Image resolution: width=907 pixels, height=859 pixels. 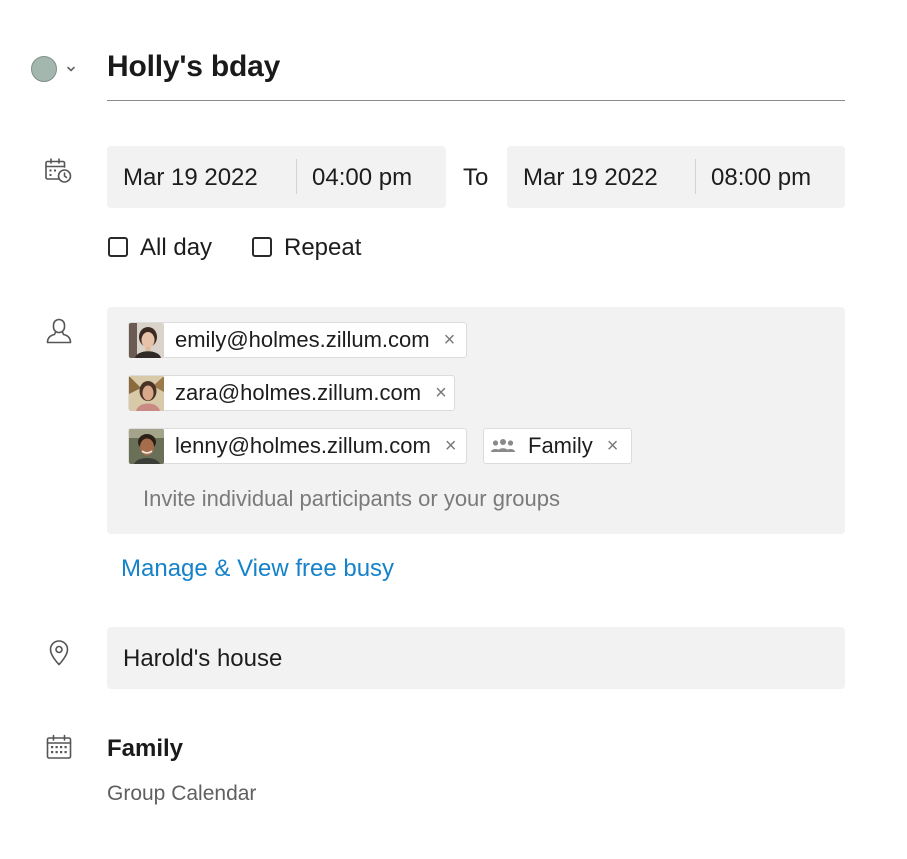 What do you see at coordinates (146, 393) in the screenshot?
I see `avatar-zara` at bounding box center [146, 393].